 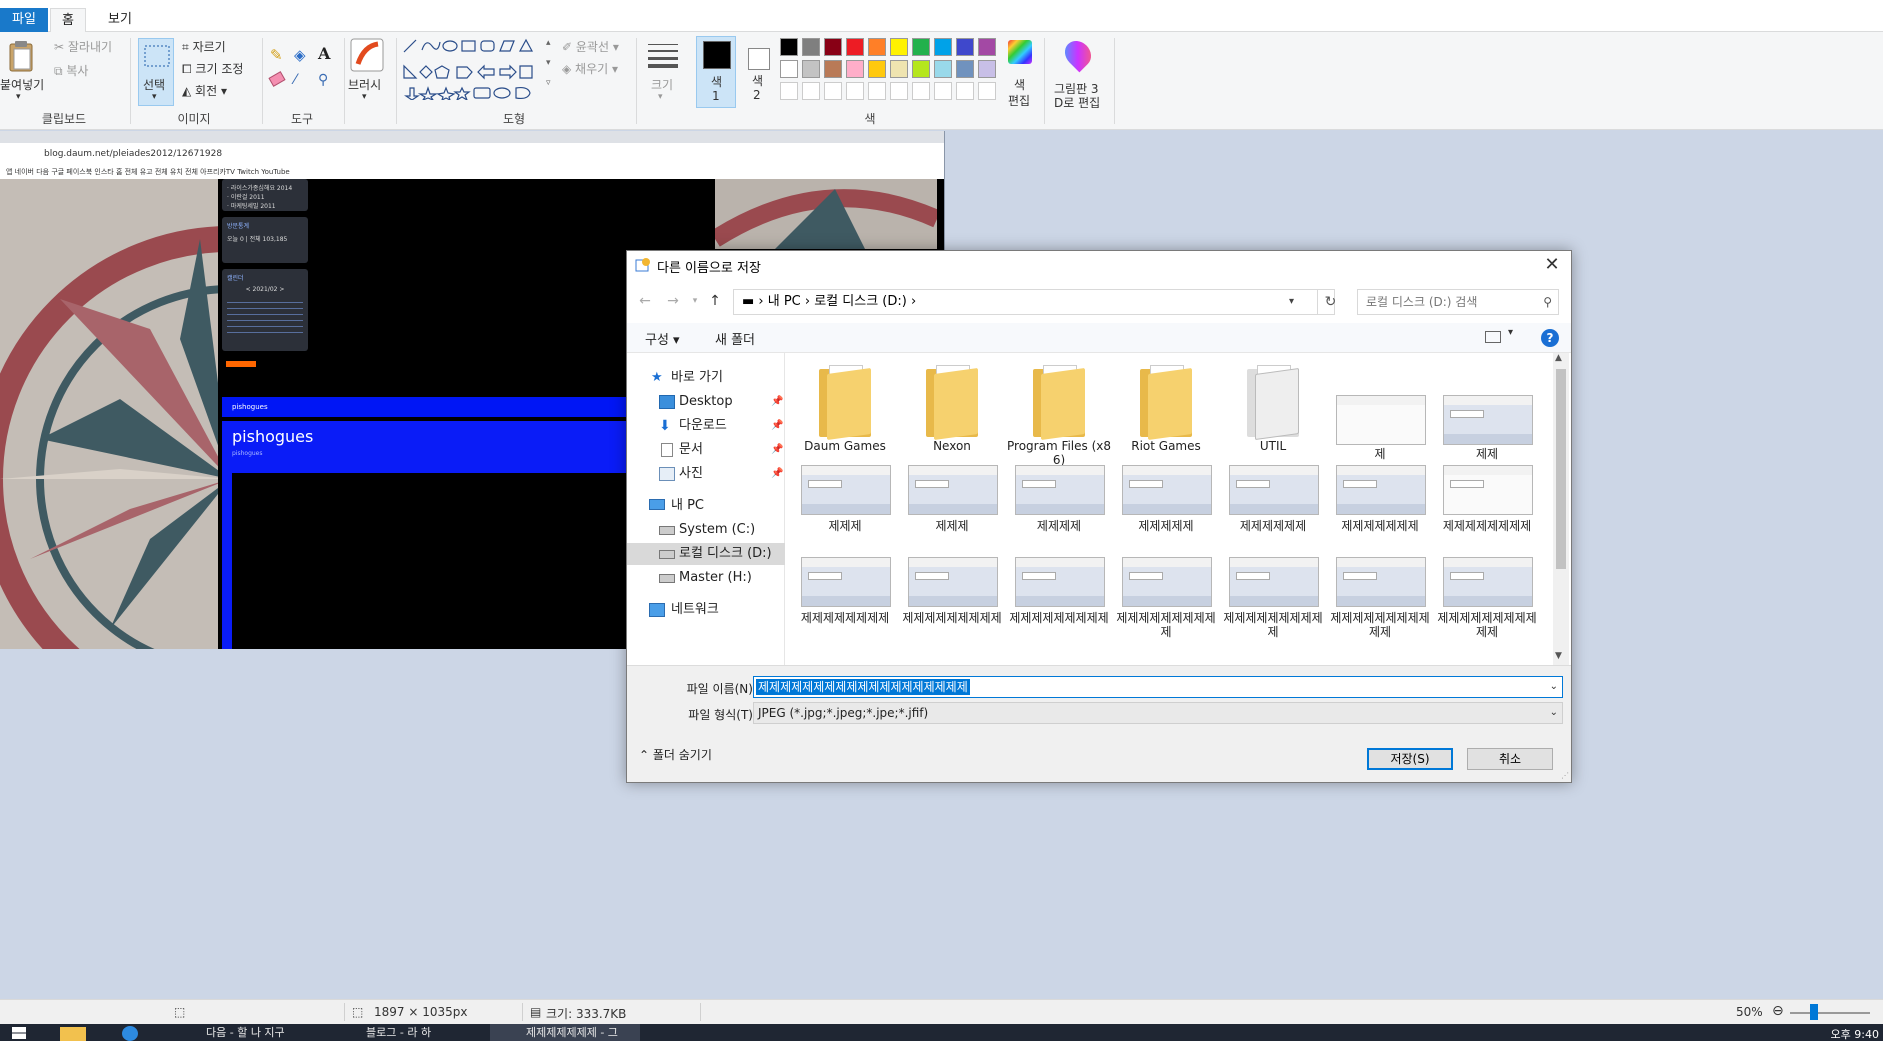 I want to click on scroll-up-icon: ▲, so click(x=1558, y=358).